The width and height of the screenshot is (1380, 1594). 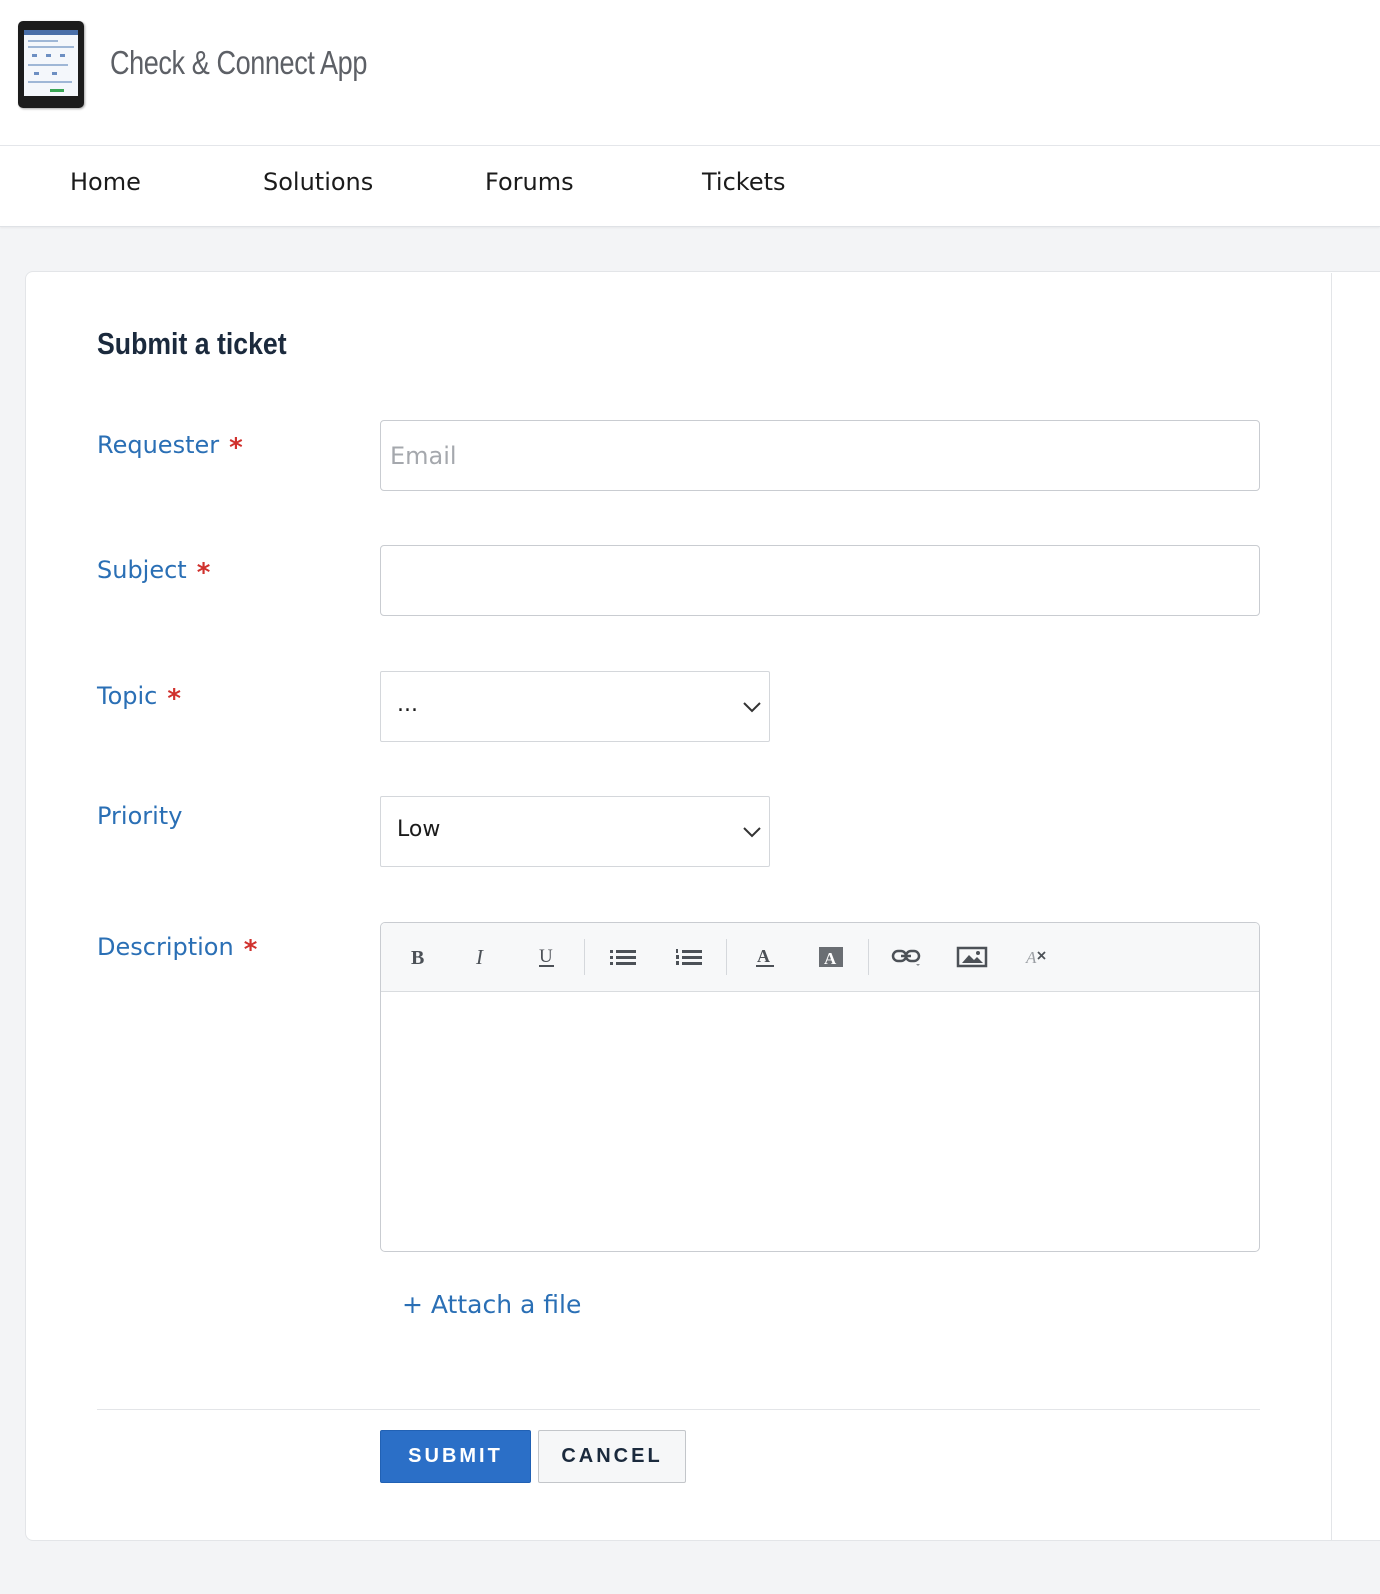 I want to click on link-icon, so click(x=907, y=957).